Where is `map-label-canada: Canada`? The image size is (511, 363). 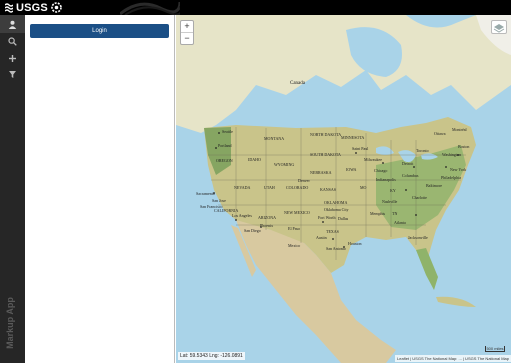 map-label-canada: Canada is located at coordinates (297, 83).